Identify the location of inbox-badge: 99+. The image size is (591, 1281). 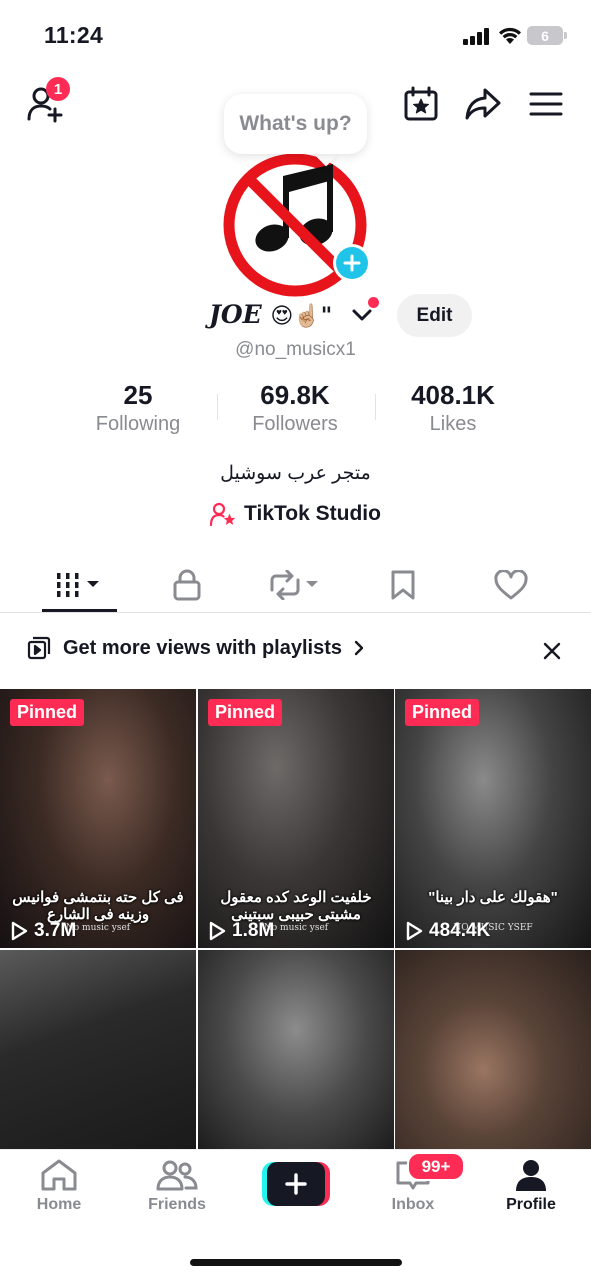
(436, 1166).